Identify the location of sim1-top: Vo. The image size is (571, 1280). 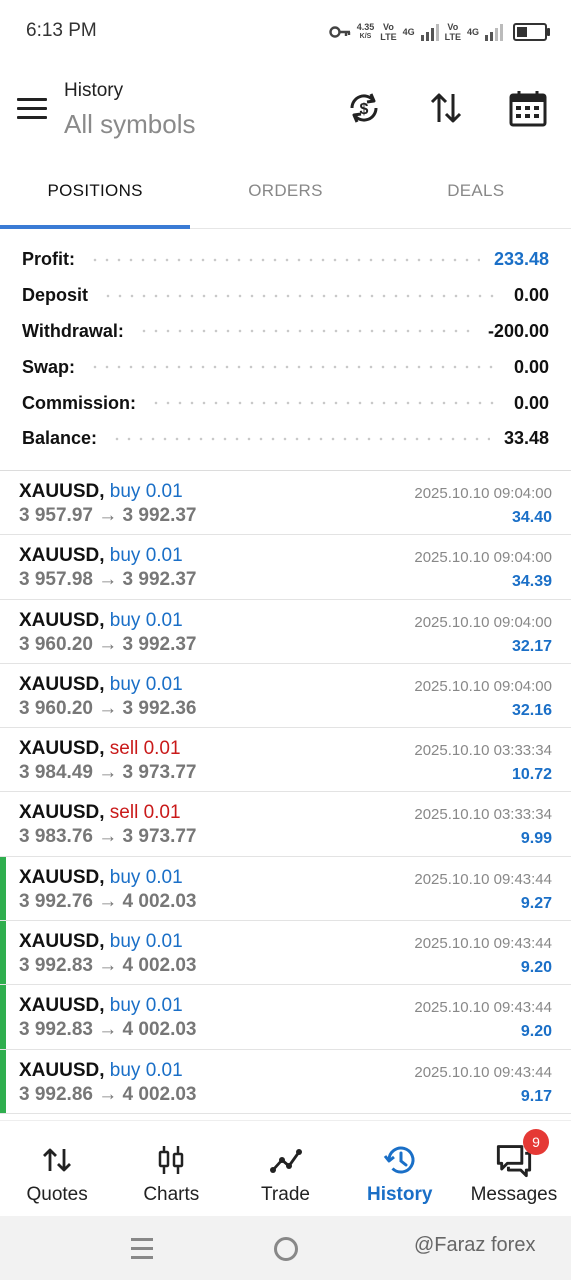
(388, 27).